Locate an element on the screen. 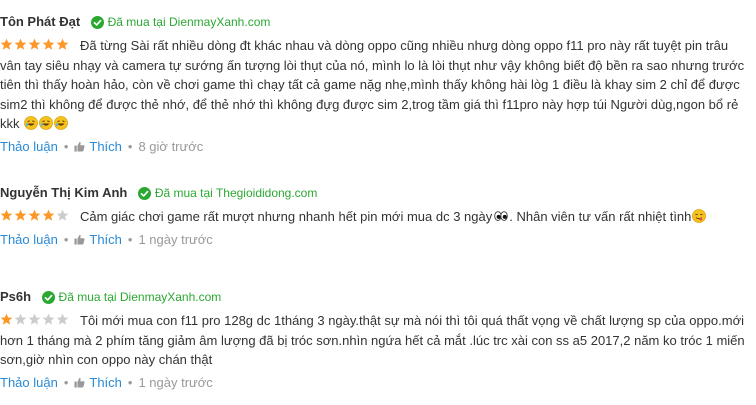 This screenshot has height=405, width=756. reviewer-name: Ps6h is located at coordinates (16, 296).